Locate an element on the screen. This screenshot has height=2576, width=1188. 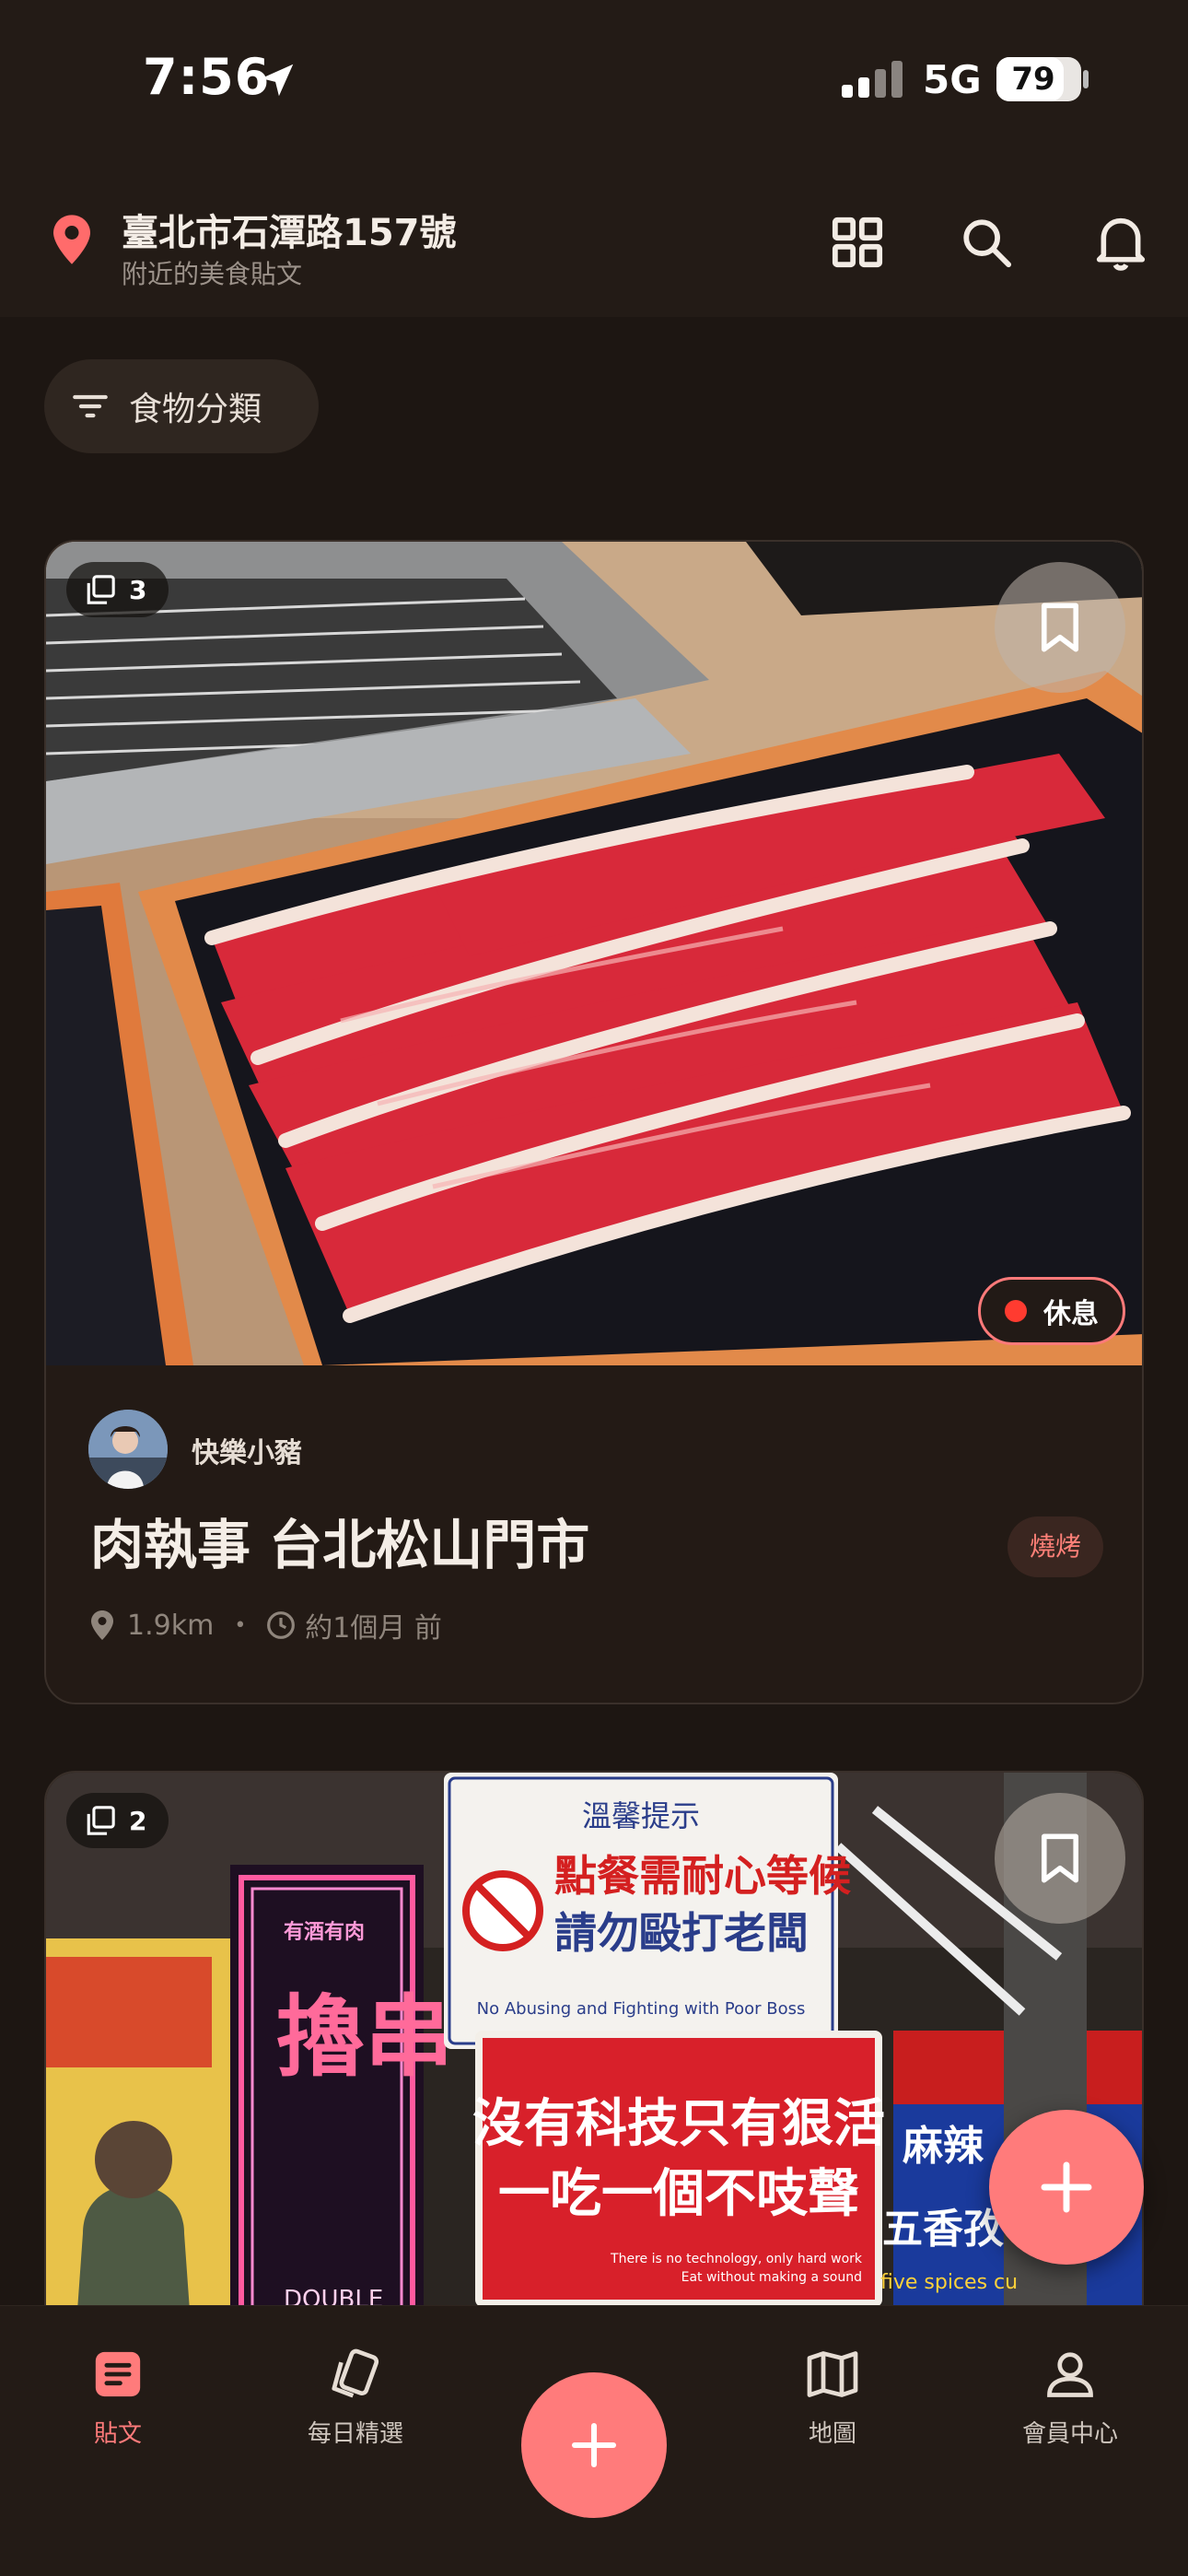
sign-english: No Abusing and Fighting with Poor Boss is located at coordinates (641, 2009).